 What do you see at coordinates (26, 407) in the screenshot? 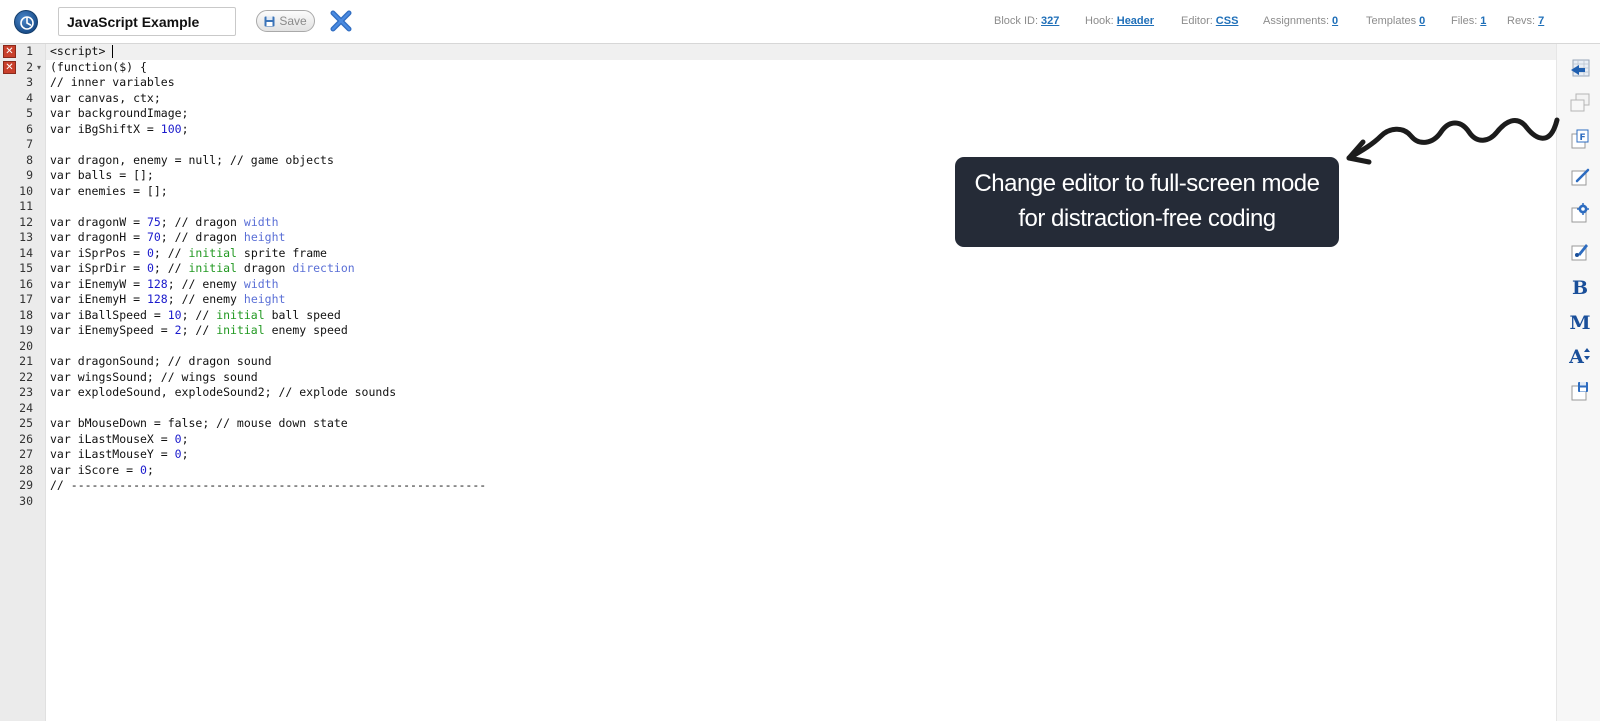
I see `line-number: 24` at bounding box center [26, 407].